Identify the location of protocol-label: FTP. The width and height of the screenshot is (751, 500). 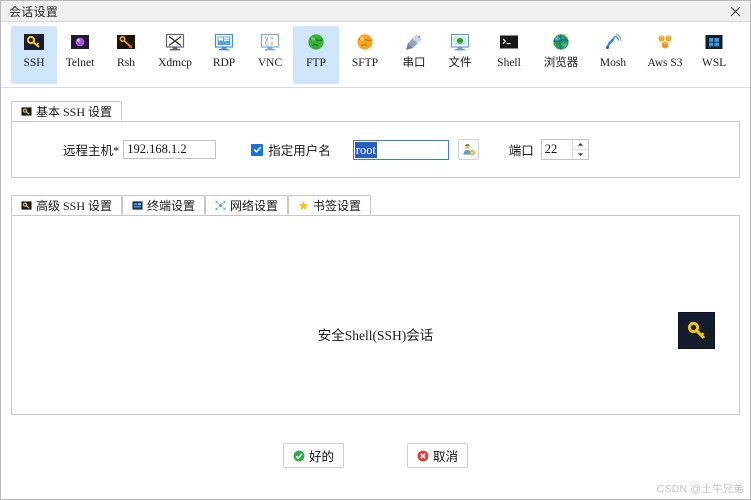
(316, 63).